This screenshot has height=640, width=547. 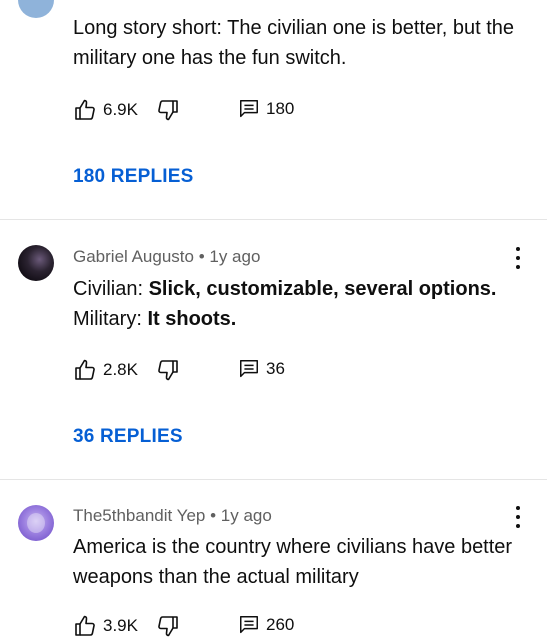 I want to click on like-count: 3.9K, so click(x=120, y=625).